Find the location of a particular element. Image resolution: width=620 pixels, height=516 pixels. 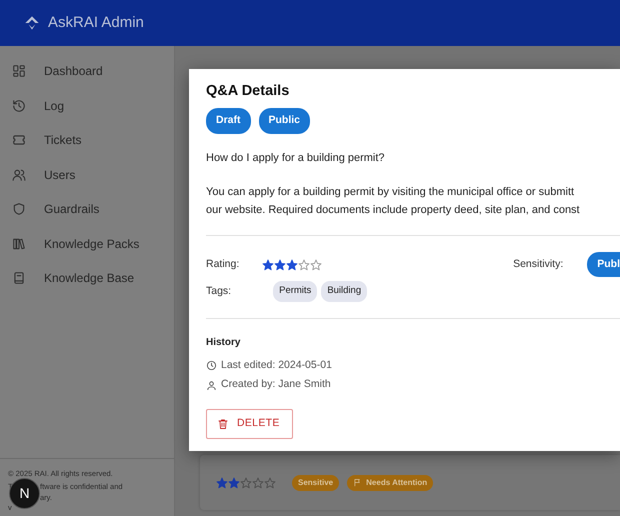

sidebar-item: Log is located at coordinates (87, 105).